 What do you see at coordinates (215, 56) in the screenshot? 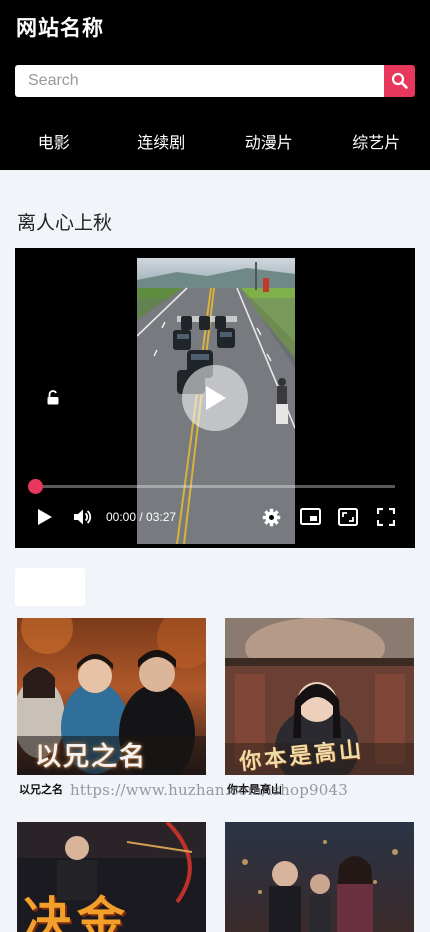
I see `site-header: 网站名称` at bounding box center [215, 56].